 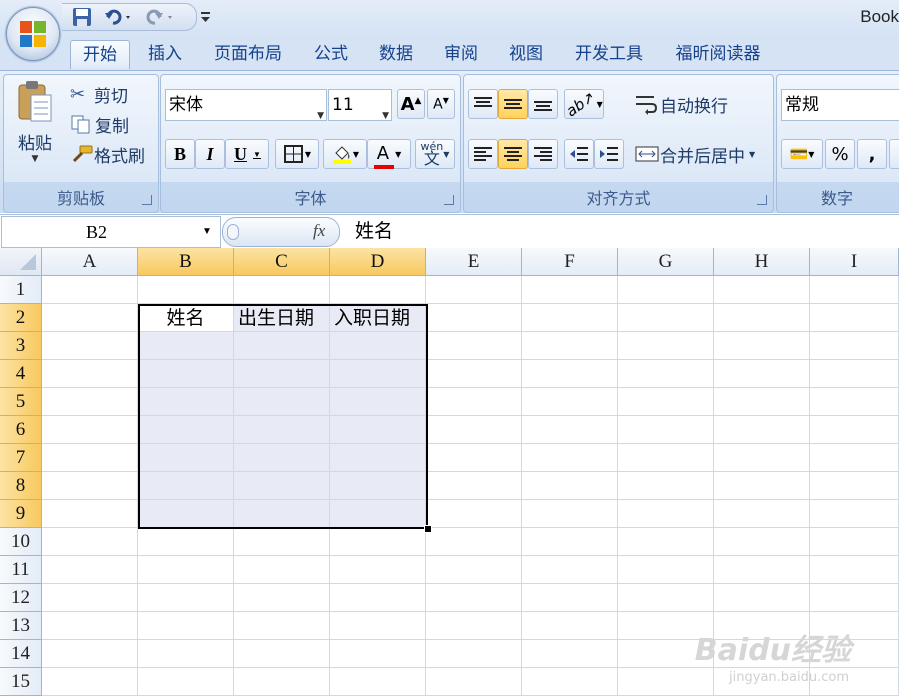 What do you see at coordinates (107, 154) in the screenshot?
I see `format-painter-button: 格式刷` at bounding box center [107, 154].